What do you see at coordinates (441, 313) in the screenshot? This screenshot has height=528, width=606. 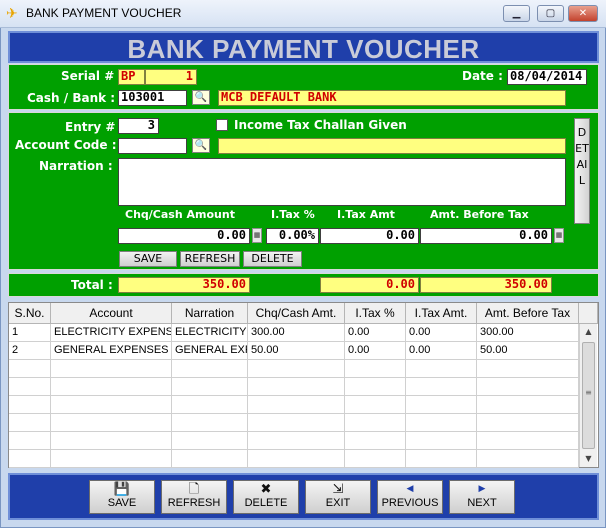 I see `grid-header-itax-amt: I.Tax Amt.` at bounding box center [441, 313].